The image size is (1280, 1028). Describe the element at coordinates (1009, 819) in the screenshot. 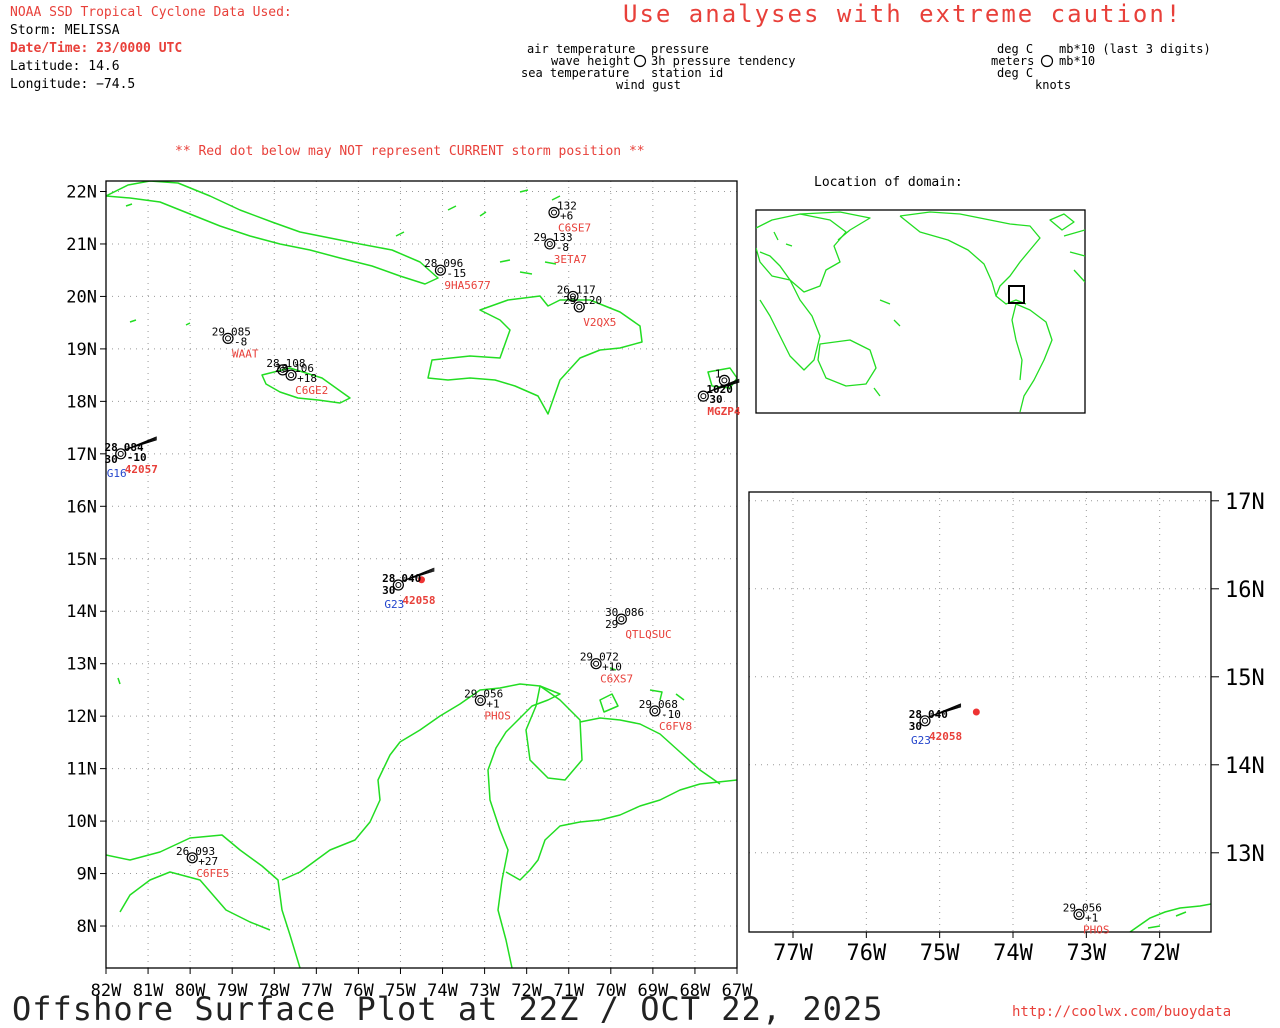

I see `zoom-station-plots: 280403042058G2329056+1PHOS` at that location.